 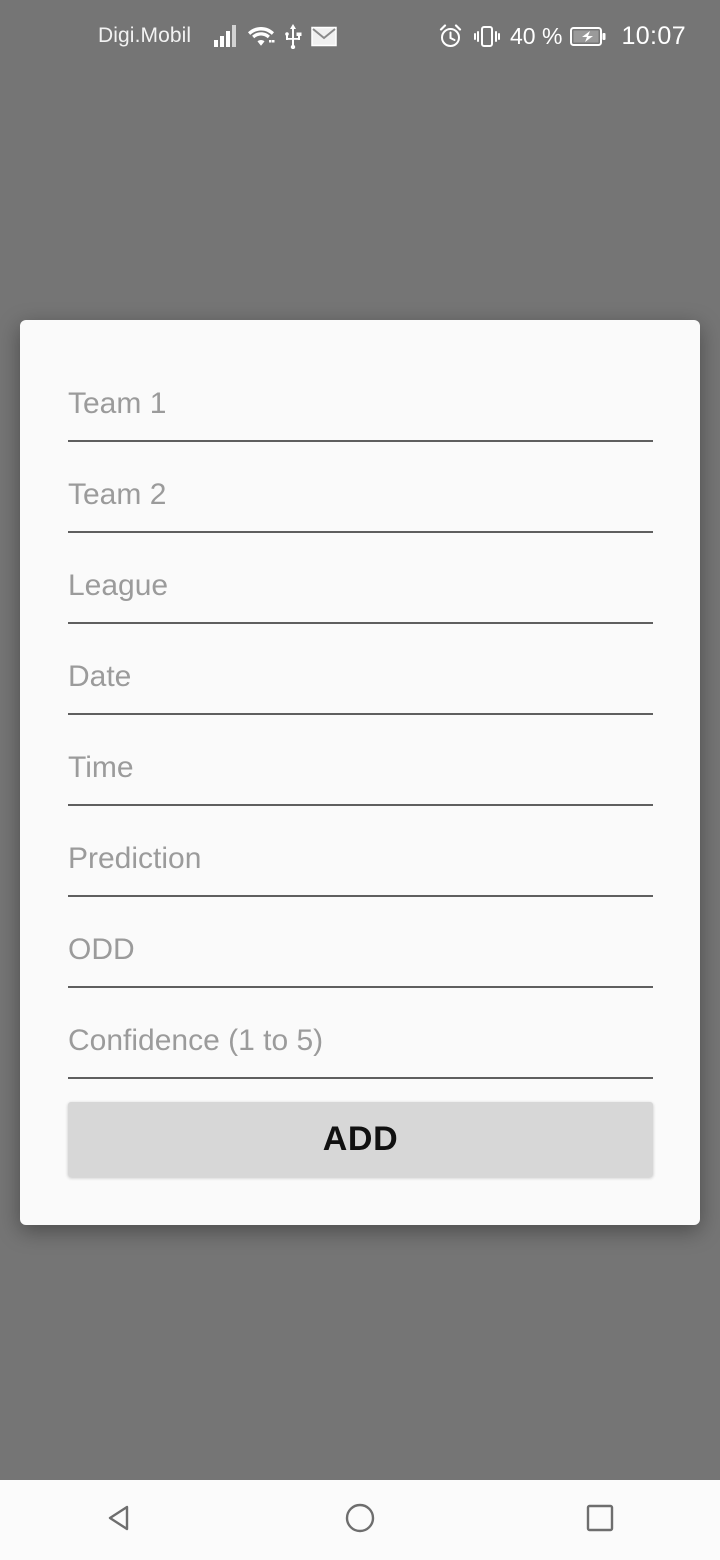 I want to click on date-underline, so click(x=360, y=714).